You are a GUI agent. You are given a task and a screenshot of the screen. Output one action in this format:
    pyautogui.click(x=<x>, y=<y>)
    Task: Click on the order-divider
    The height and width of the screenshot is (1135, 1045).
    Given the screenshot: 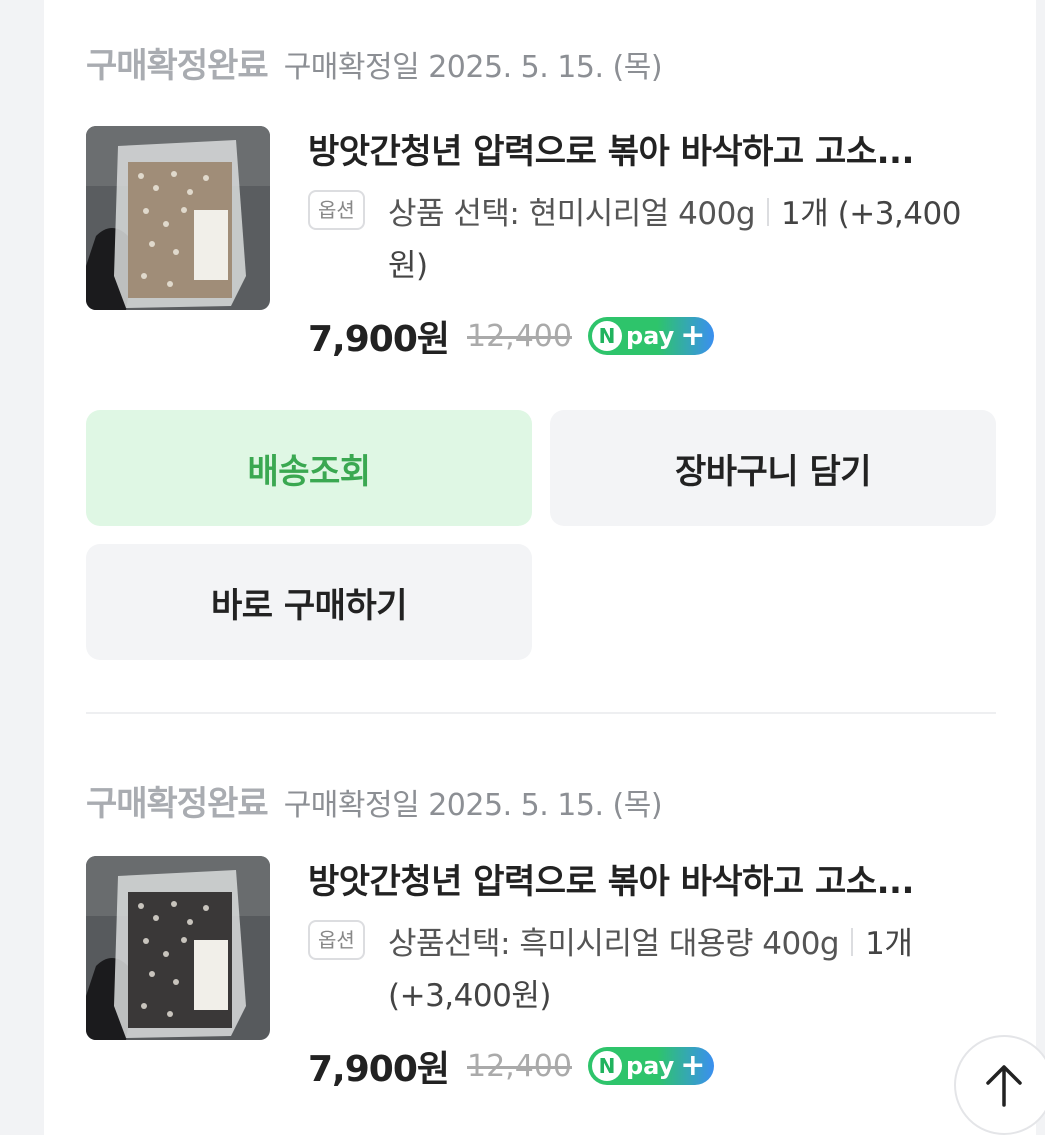 What is the action you would take?
    pyautogui.click(x=541, y=713)
    